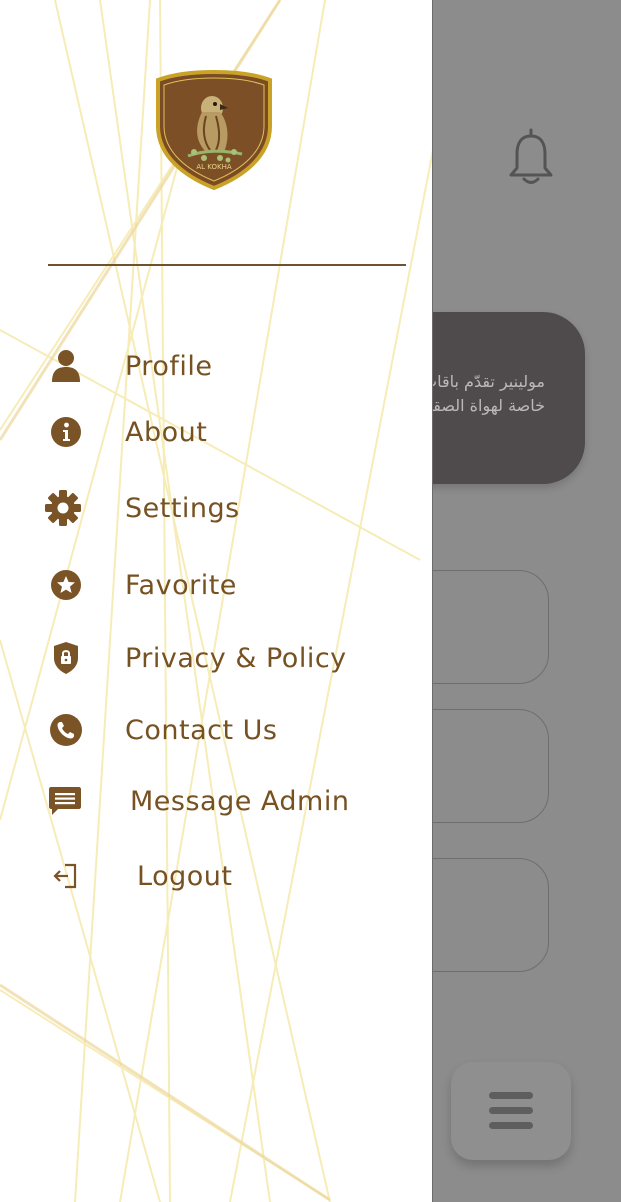 This screenshot has width=621, height=1202. What do you see at coordinates (236, 658) in the screenshot?
I see `menu-label-privacy-policy: Privacy & Policy` at bounding box center [236, 658].